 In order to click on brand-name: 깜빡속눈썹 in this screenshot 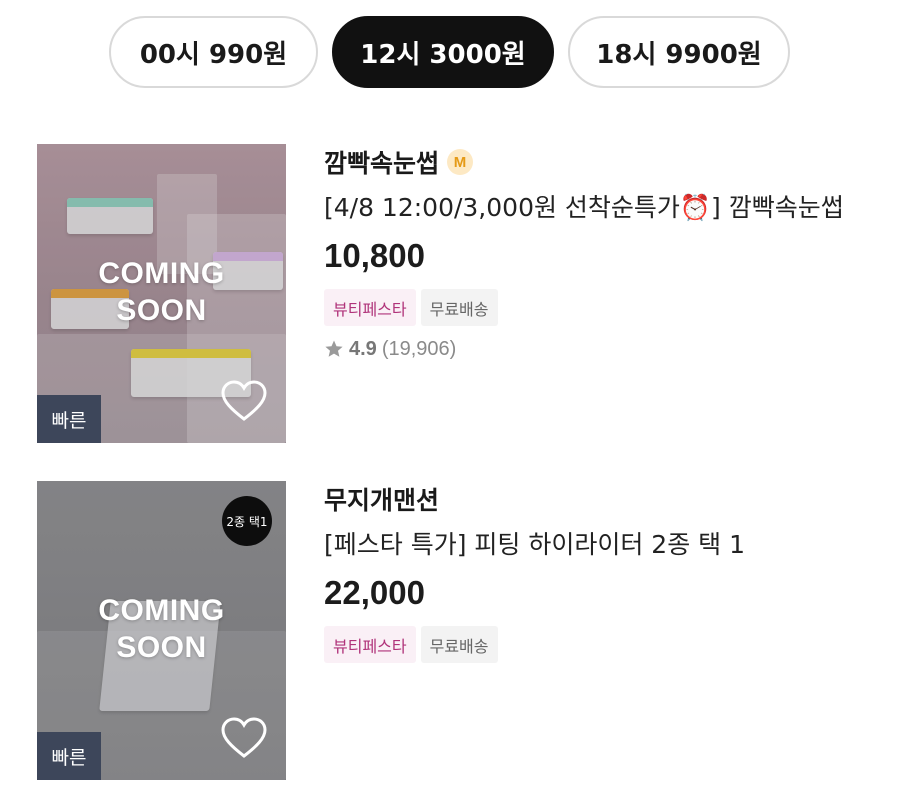, I will do `click(381, 162)`.